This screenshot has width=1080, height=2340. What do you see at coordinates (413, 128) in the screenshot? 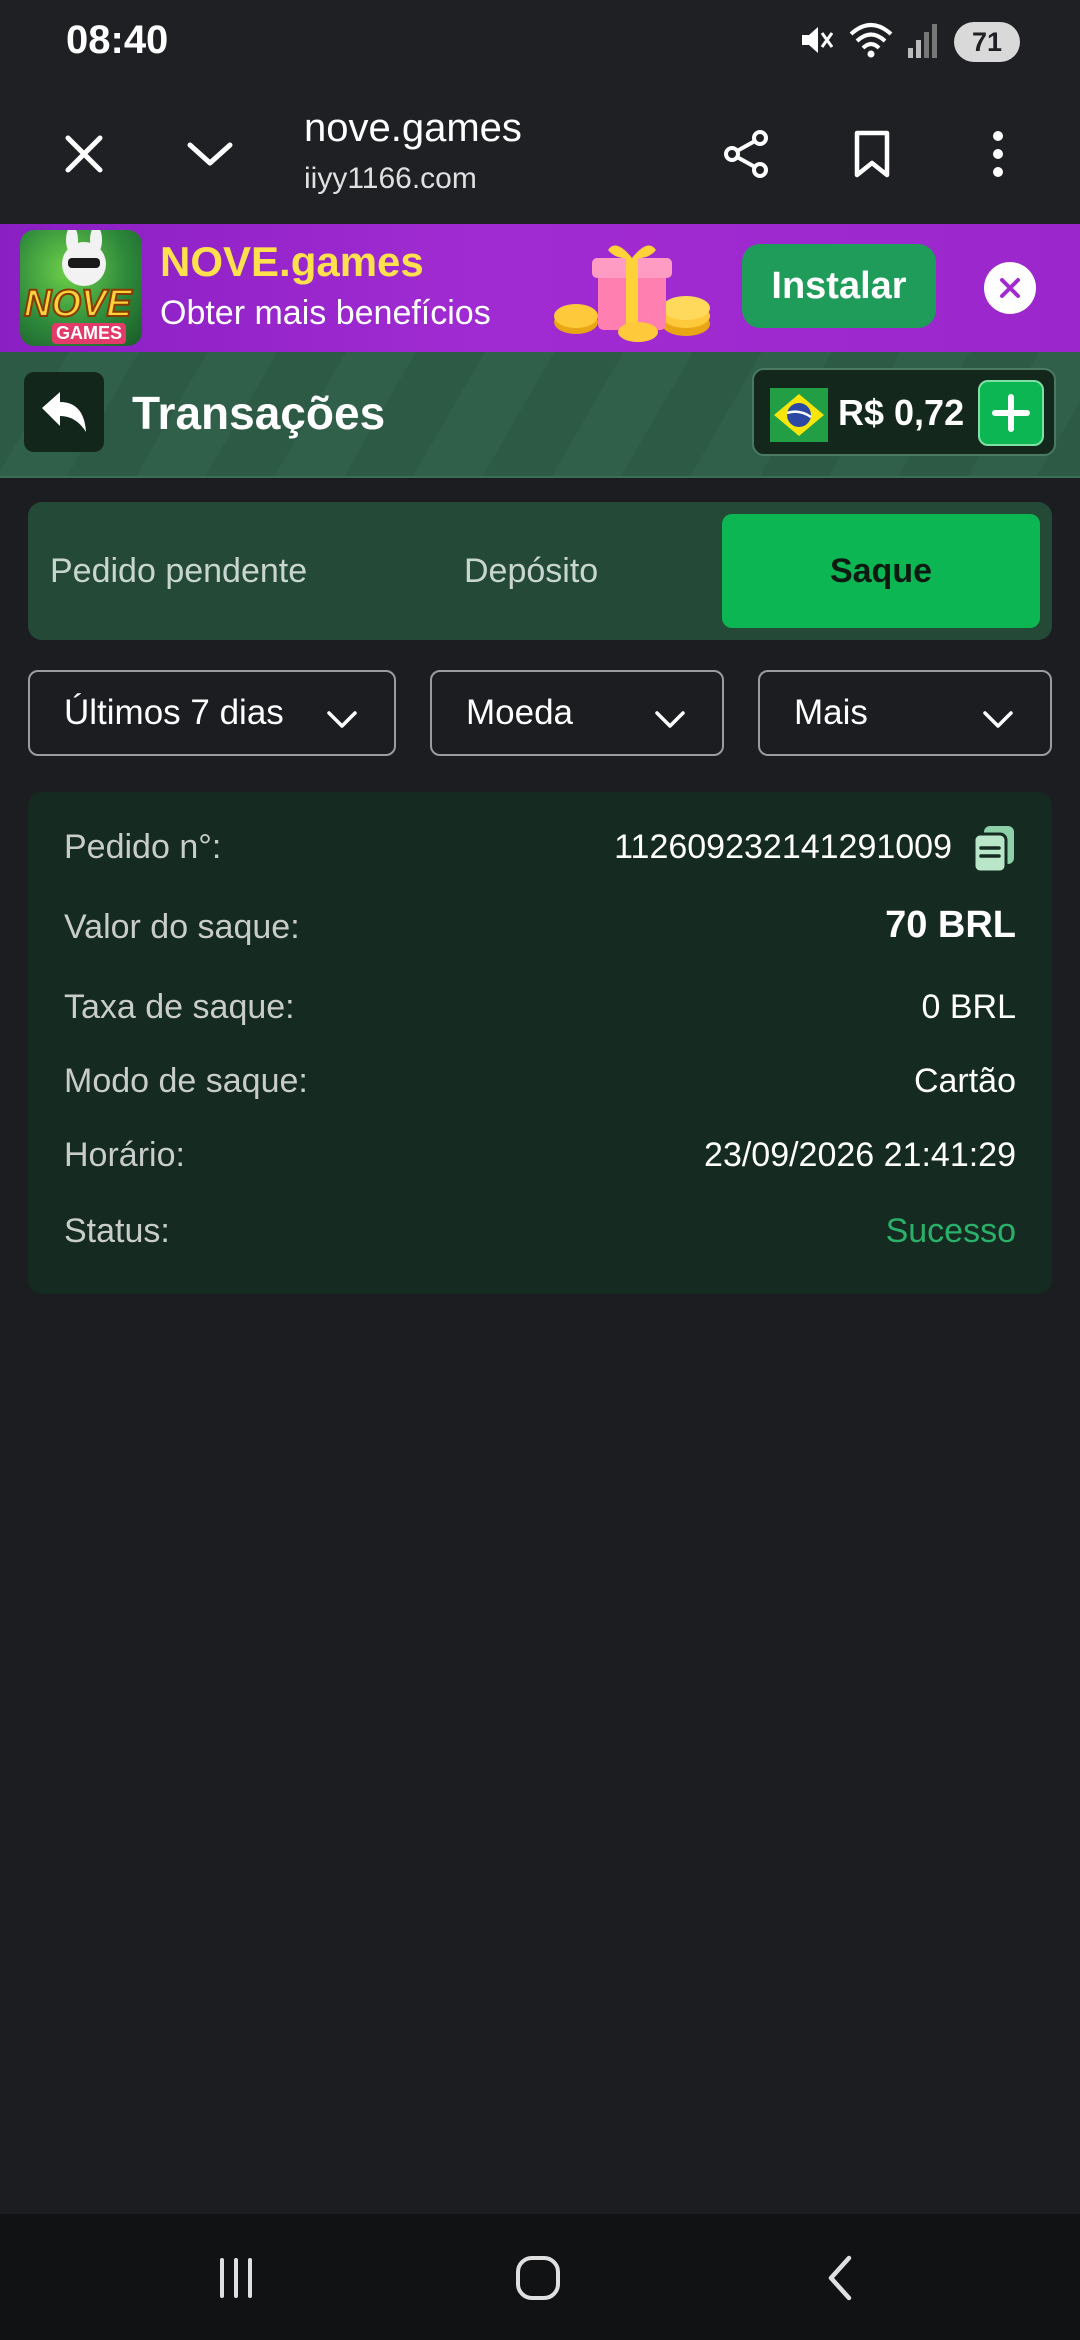
I see `site-title: nove.games` at bounding box center [413, 128].